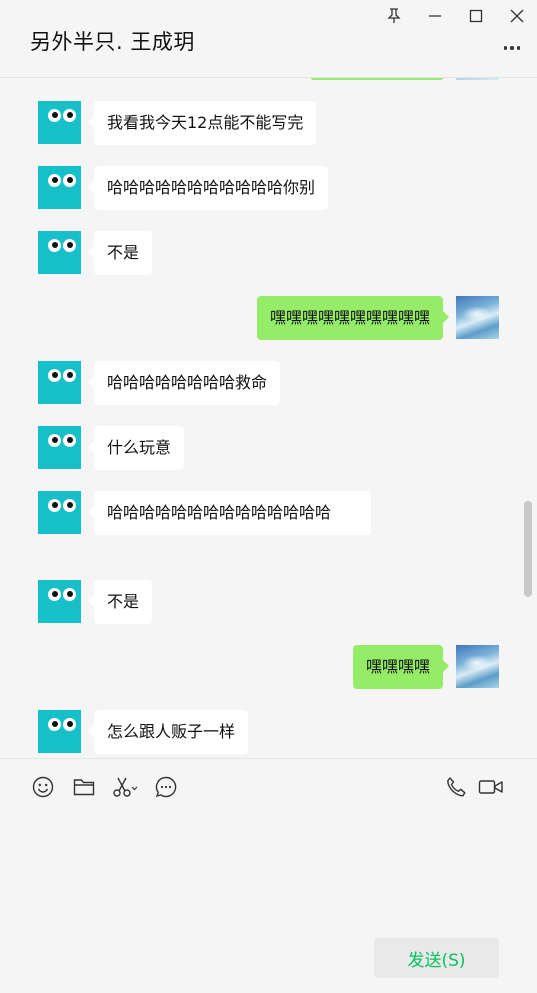  Describe the element at coordinates (477, 79) in the screenshot. I see `avatar-partial` at that location.